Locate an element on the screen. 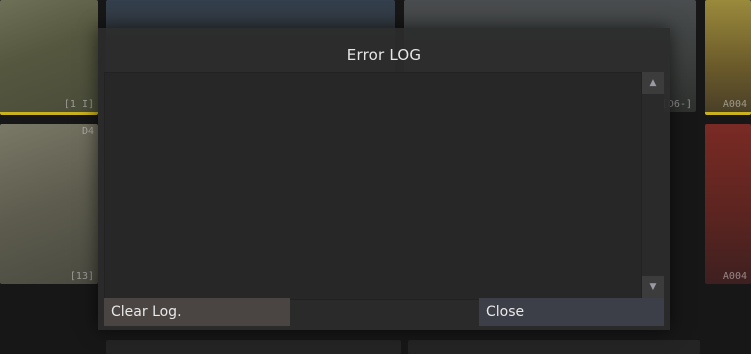  dialog-title: Error LOG is located at coordinates (384, 55).